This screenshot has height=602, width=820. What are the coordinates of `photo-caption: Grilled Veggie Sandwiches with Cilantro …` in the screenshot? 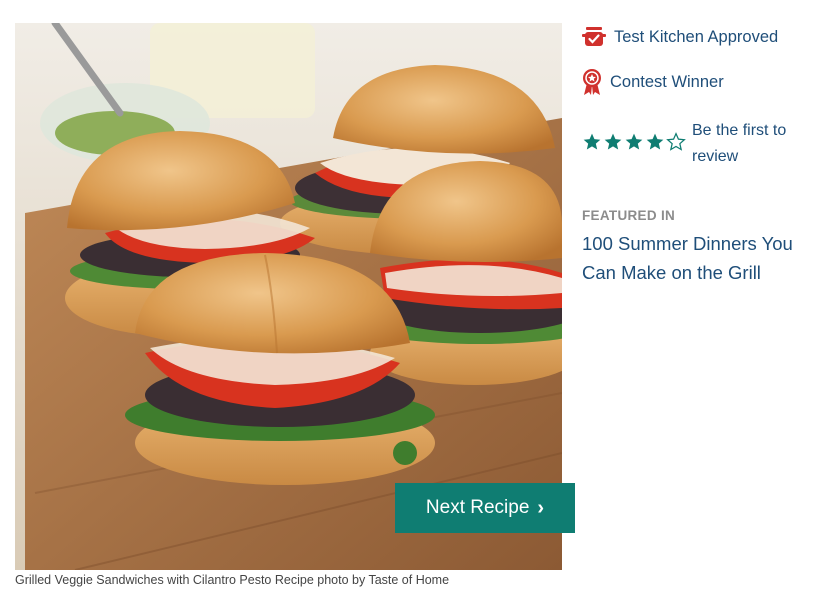 It's located at (232, 580).